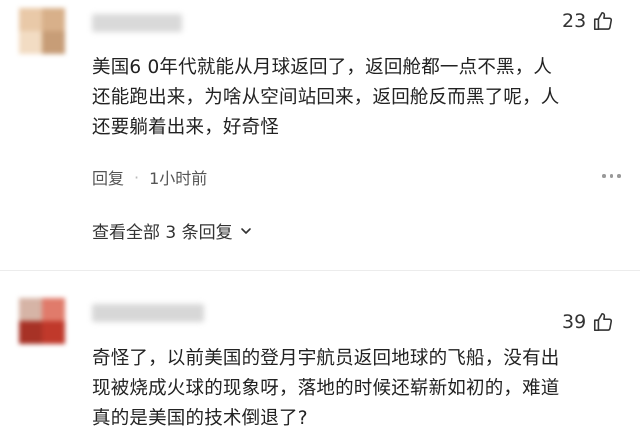  I want to click on comment-meta: 回复 · 1小时前, so click(149, 177).